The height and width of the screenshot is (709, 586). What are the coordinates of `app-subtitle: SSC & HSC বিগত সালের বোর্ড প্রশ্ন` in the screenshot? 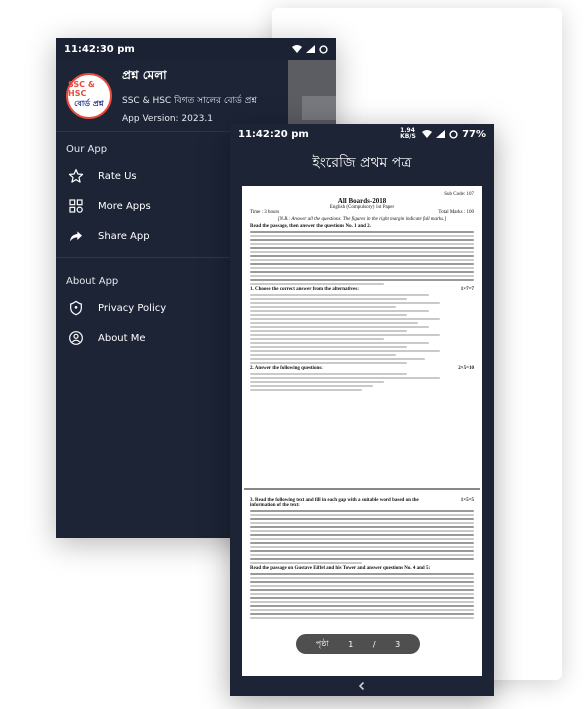 It's located at (189, 101).